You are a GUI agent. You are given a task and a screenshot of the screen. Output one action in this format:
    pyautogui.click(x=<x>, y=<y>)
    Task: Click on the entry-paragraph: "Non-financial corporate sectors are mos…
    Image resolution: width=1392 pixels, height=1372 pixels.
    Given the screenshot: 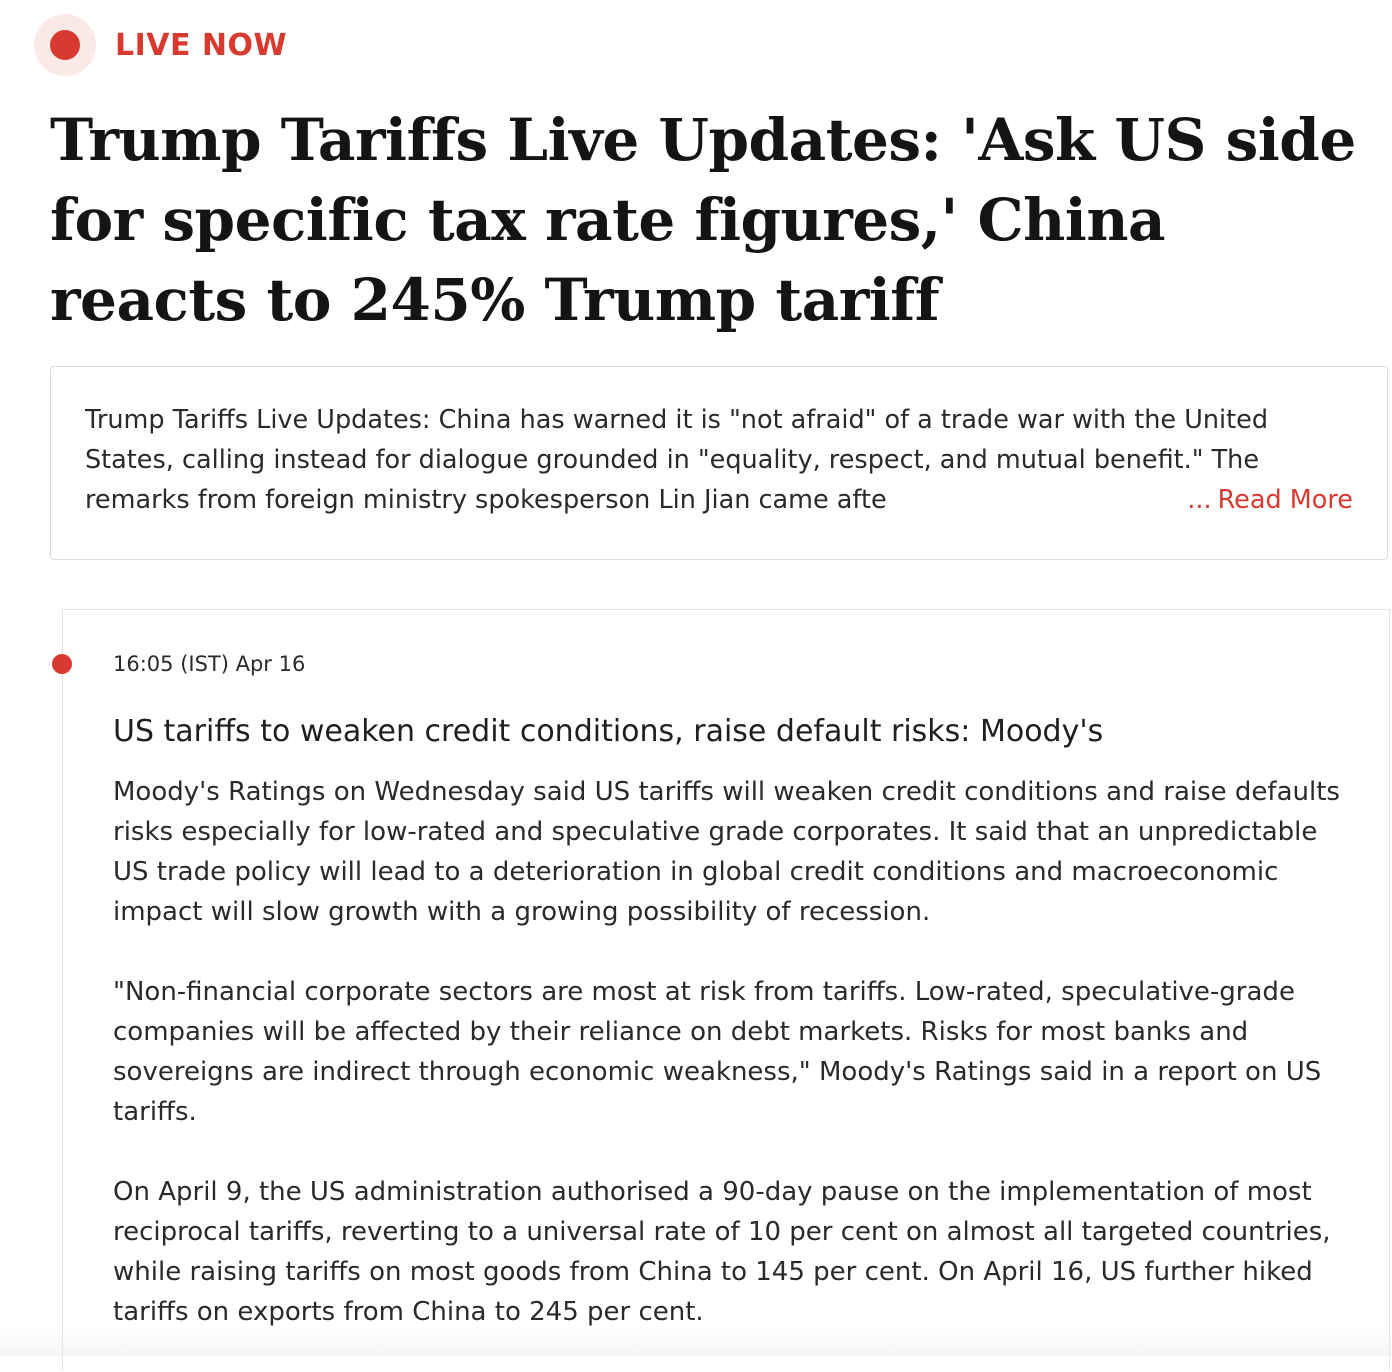 What is the action you would take?
    pyautogui.click(x=717, y=1052)
    